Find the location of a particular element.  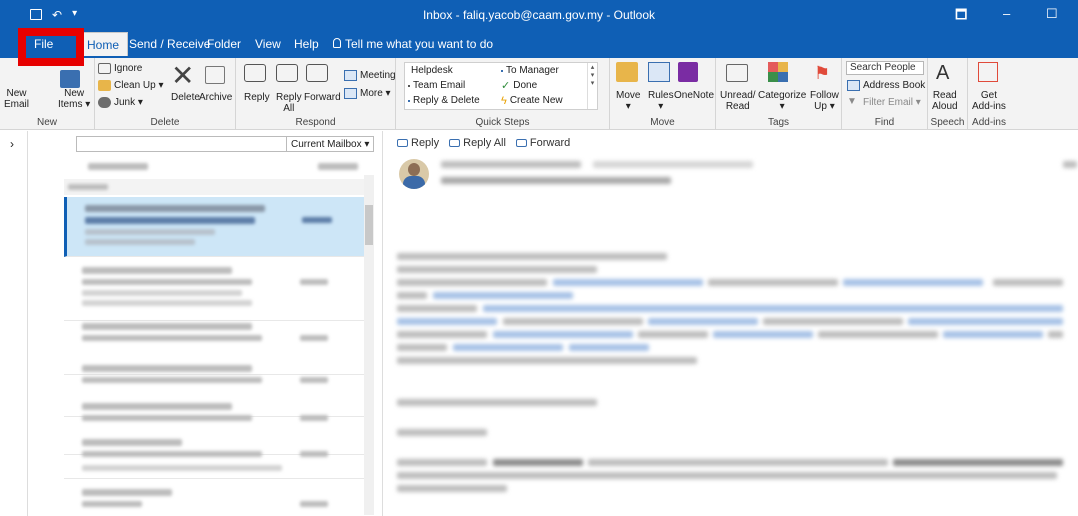

search-scope-dropdown: Current Mailbox ▾ is located at coordinates (330, 144).